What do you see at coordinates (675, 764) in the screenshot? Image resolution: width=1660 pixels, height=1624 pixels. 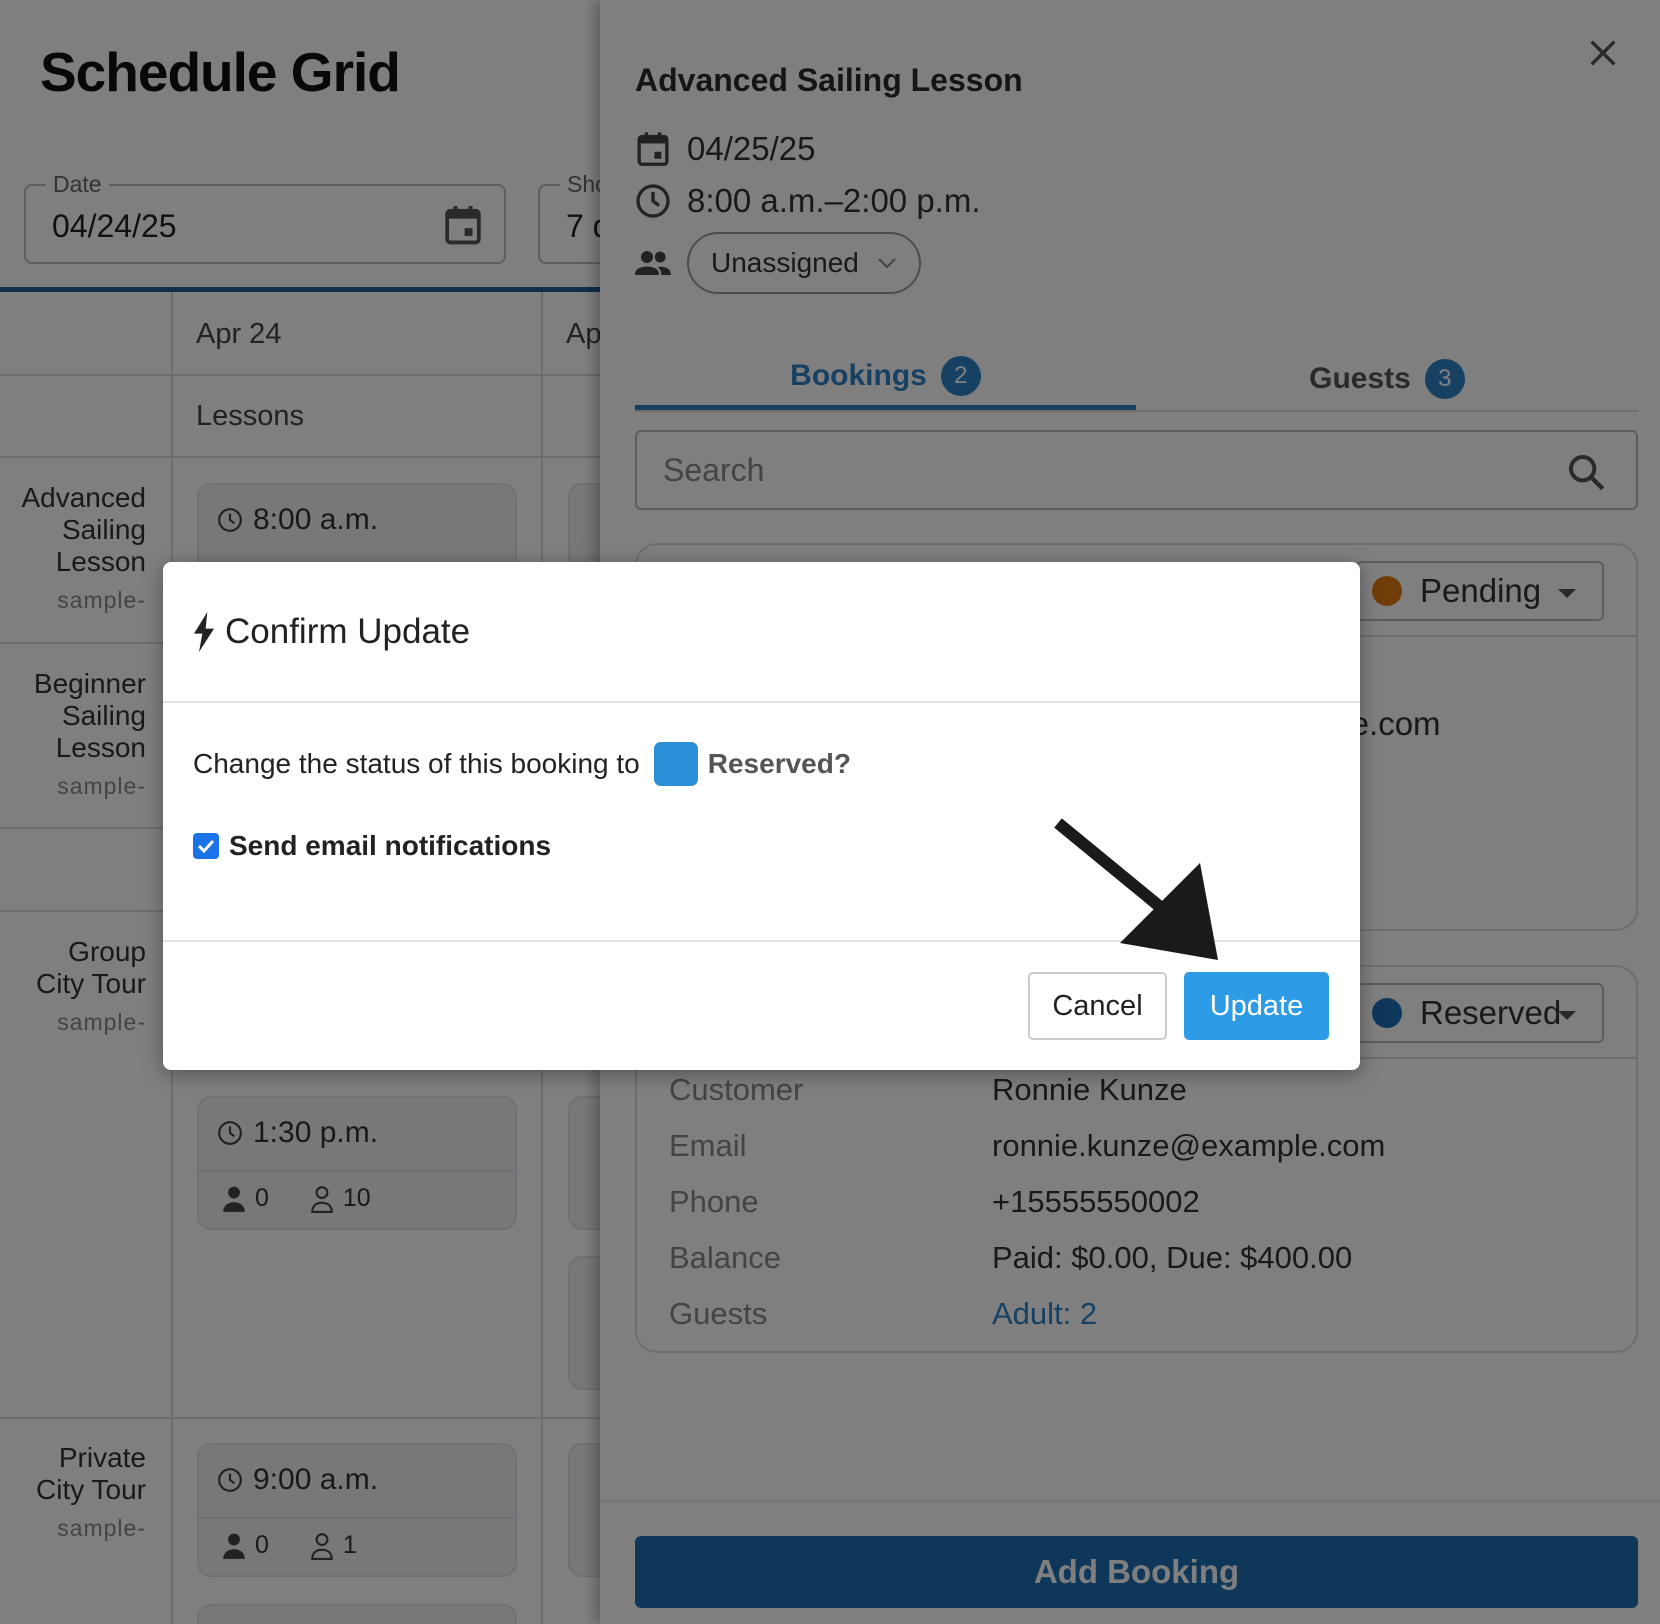 I see `status-color-swatch` at bounding box center [675, 764].